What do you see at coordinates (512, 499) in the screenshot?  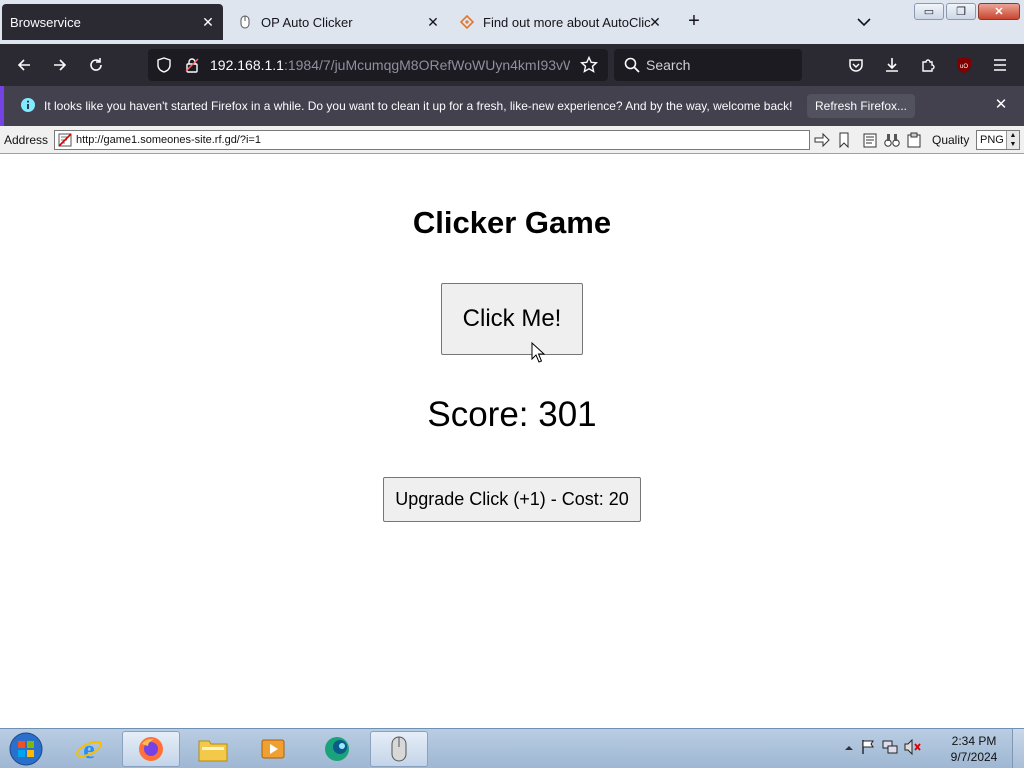 I see `upgrade-click-button: Upgrade Click (+1) - Cost: 20` at bounding box center [512, 499].